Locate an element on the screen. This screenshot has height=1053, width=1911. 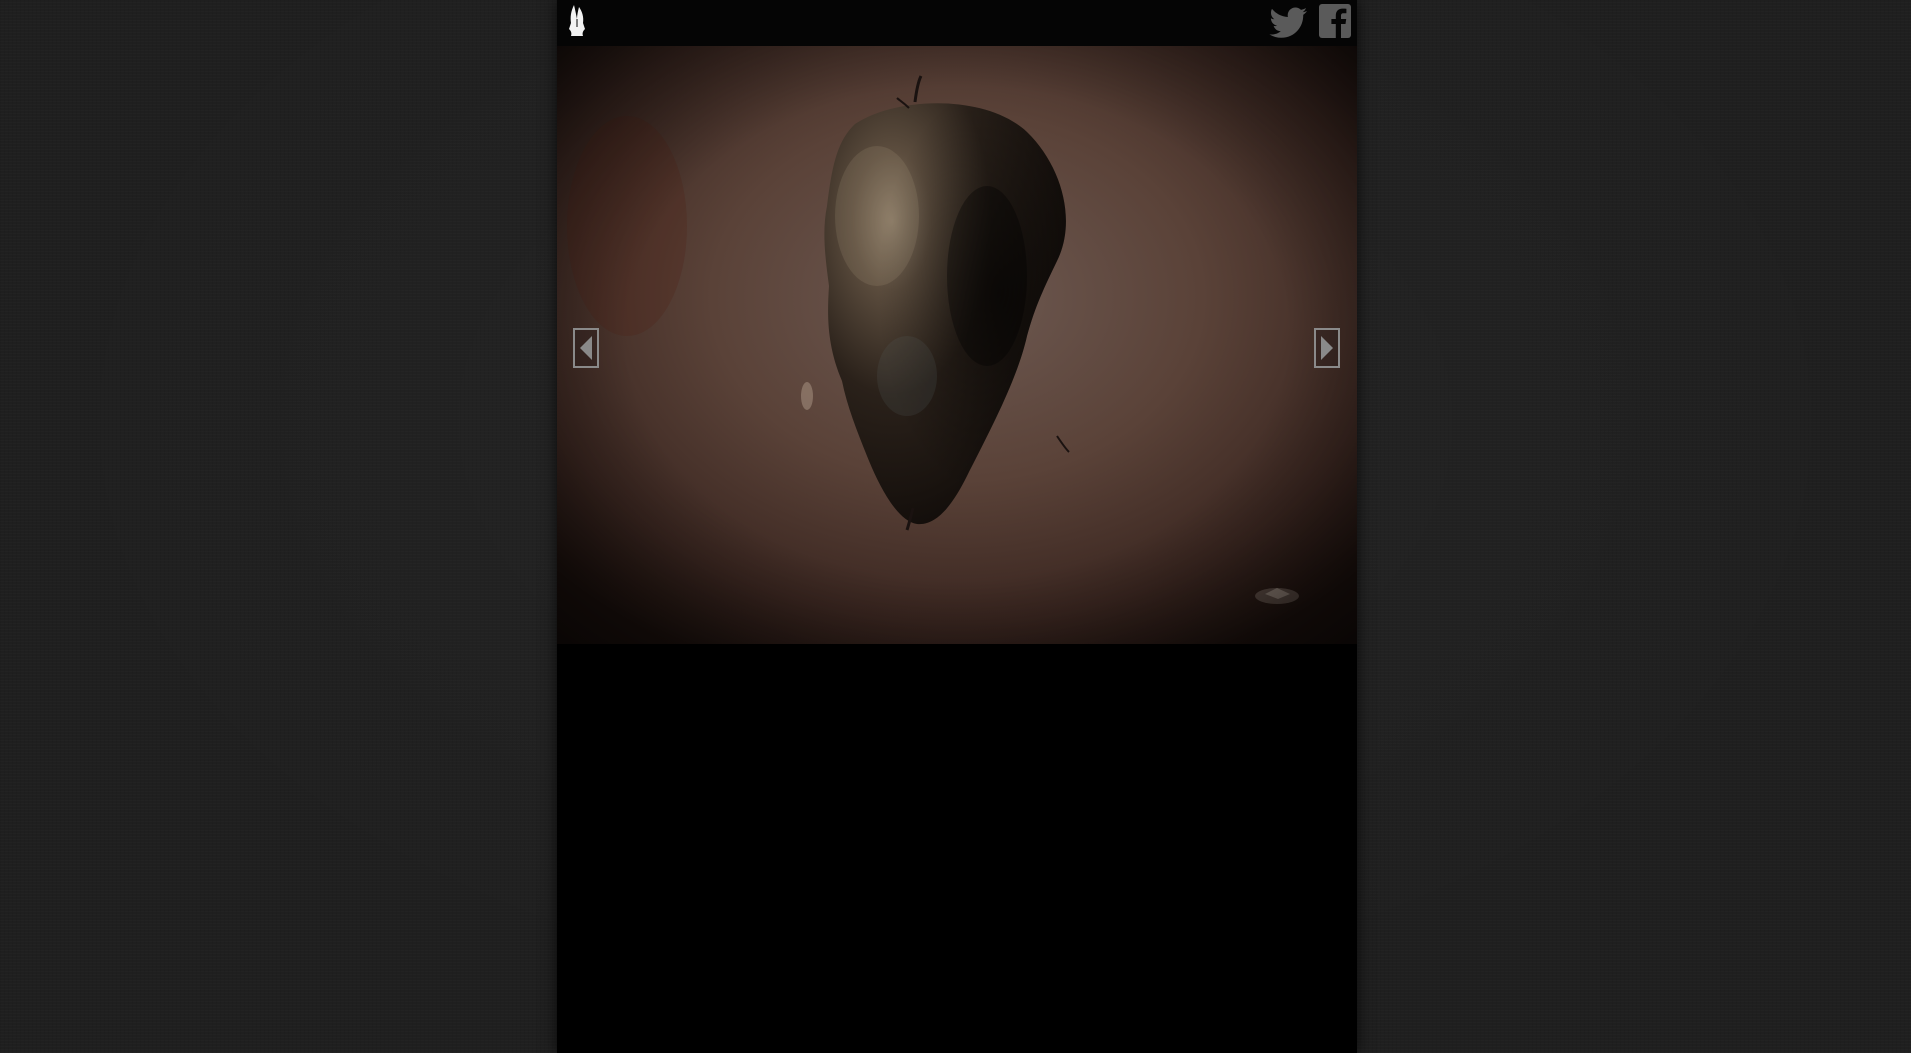
next-image-button is located at coordinates (1327, 348).